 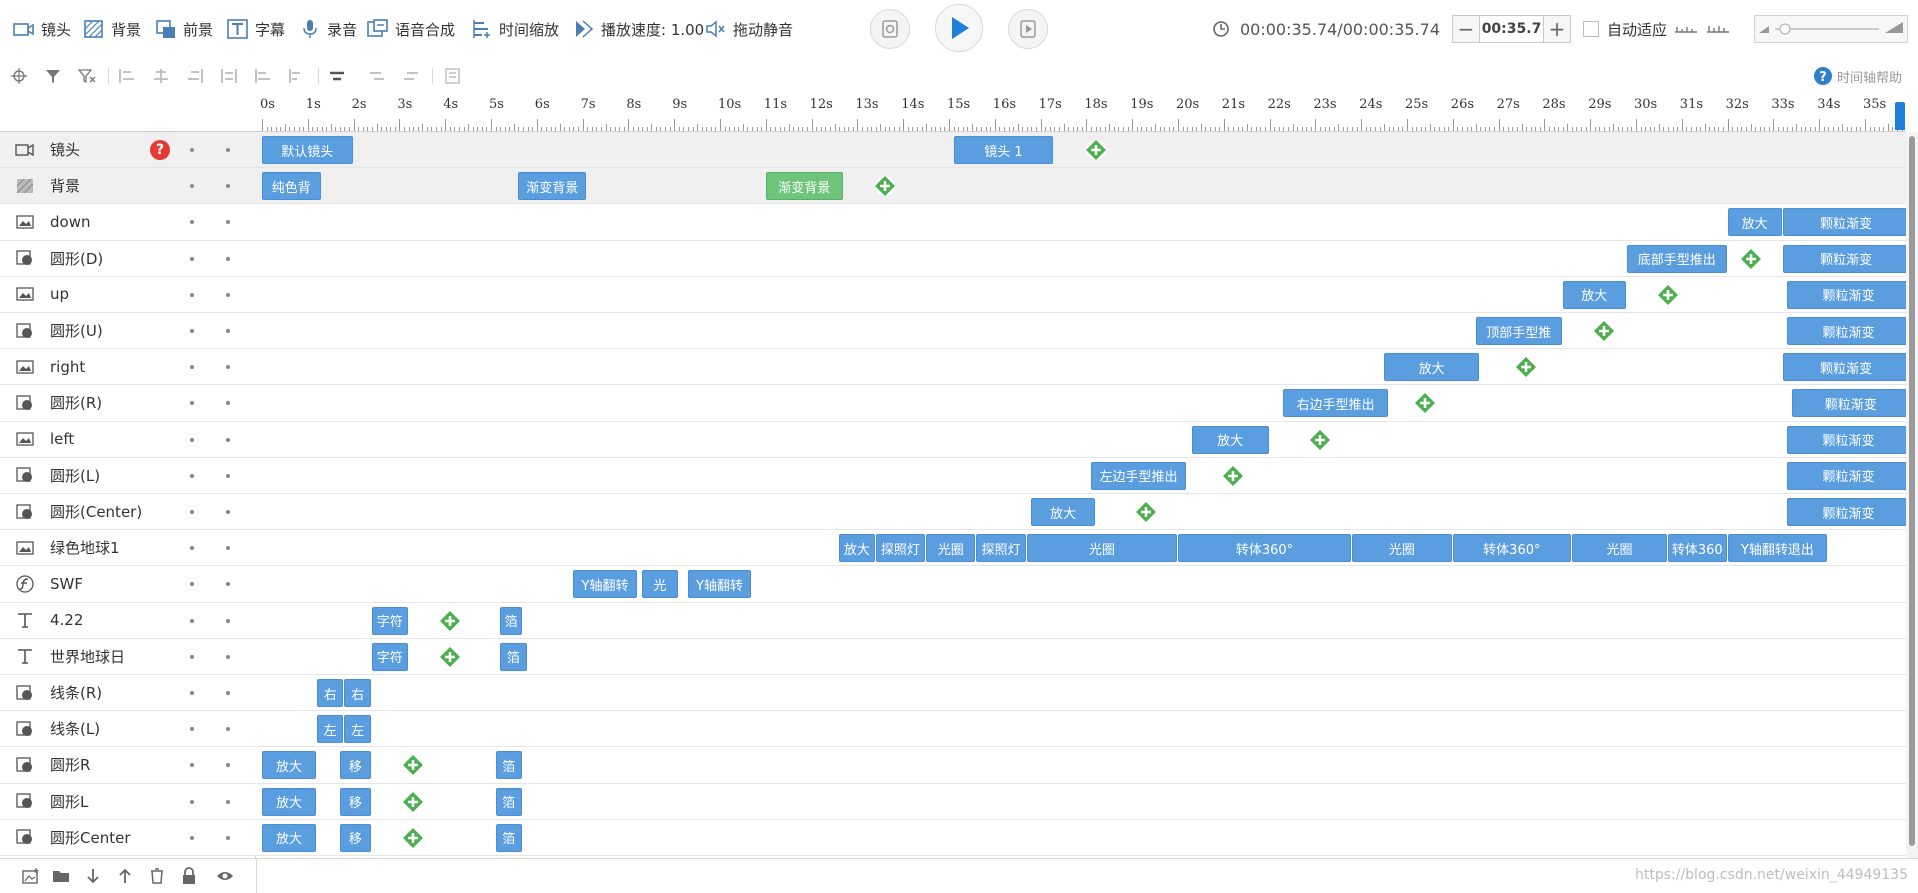 What do you see at coordinates (128, 837) in the screenshot?
I see `track-header: 圆形Center` at bounding box center [128, 837].